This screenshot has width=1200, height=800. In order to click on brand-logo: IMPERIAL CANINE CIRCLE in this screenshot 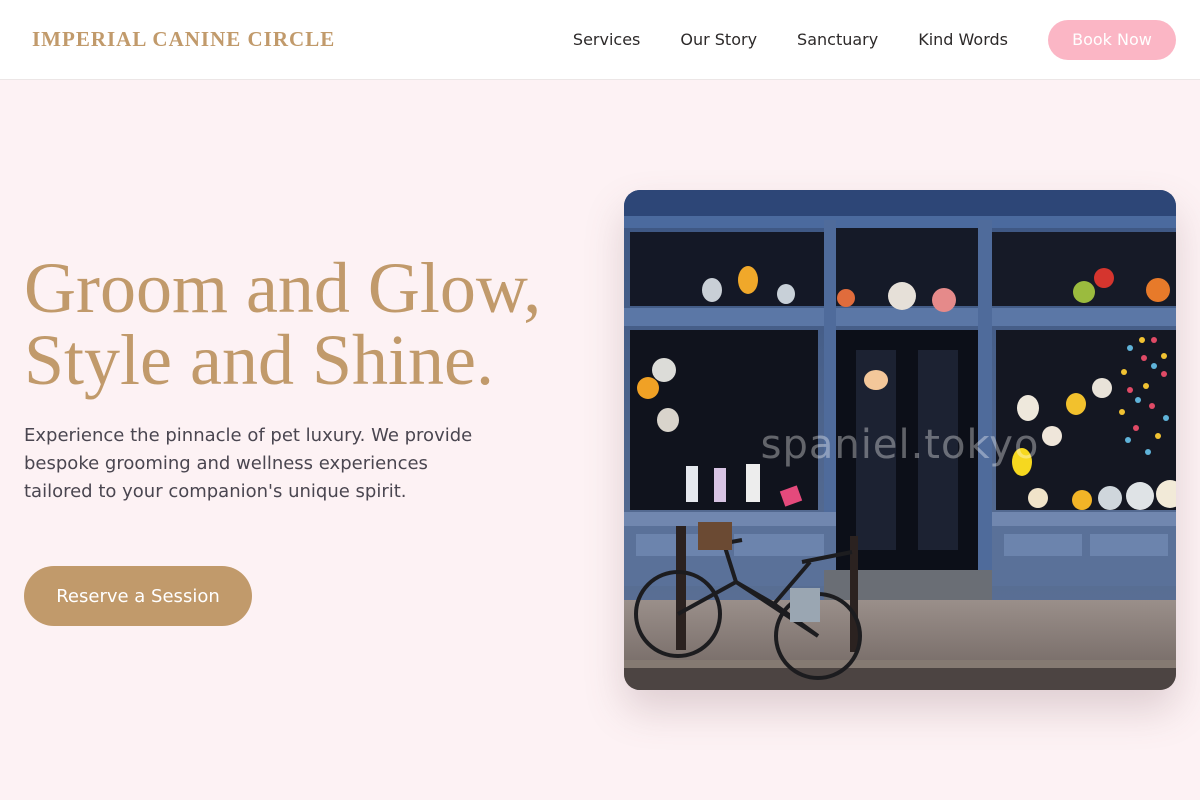, I will do `click(183, 39)`.